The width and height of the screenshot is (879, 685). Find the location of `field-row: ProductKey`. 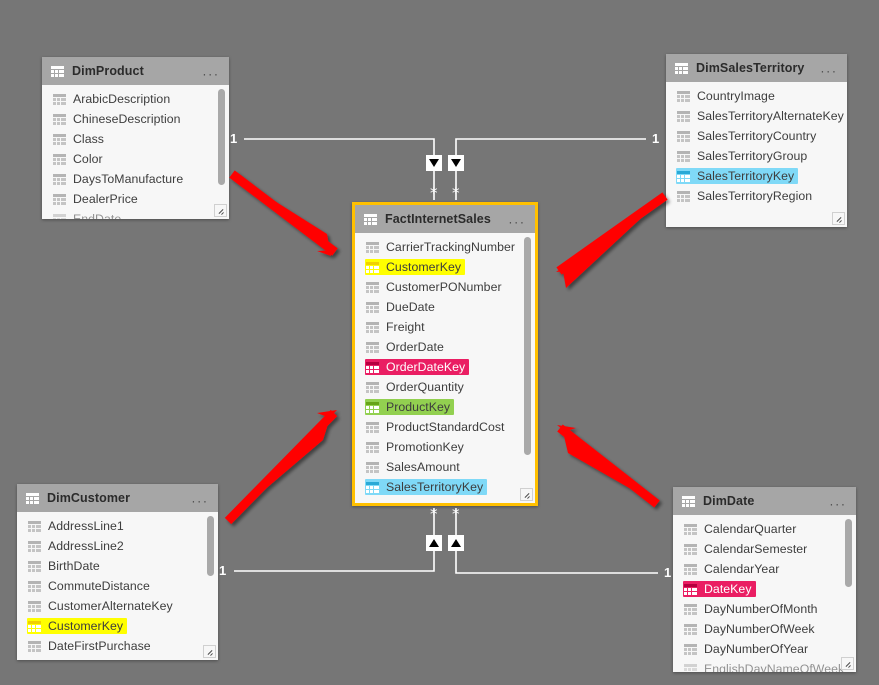

field-row: ProductKey is located at coordinates (445, 407).